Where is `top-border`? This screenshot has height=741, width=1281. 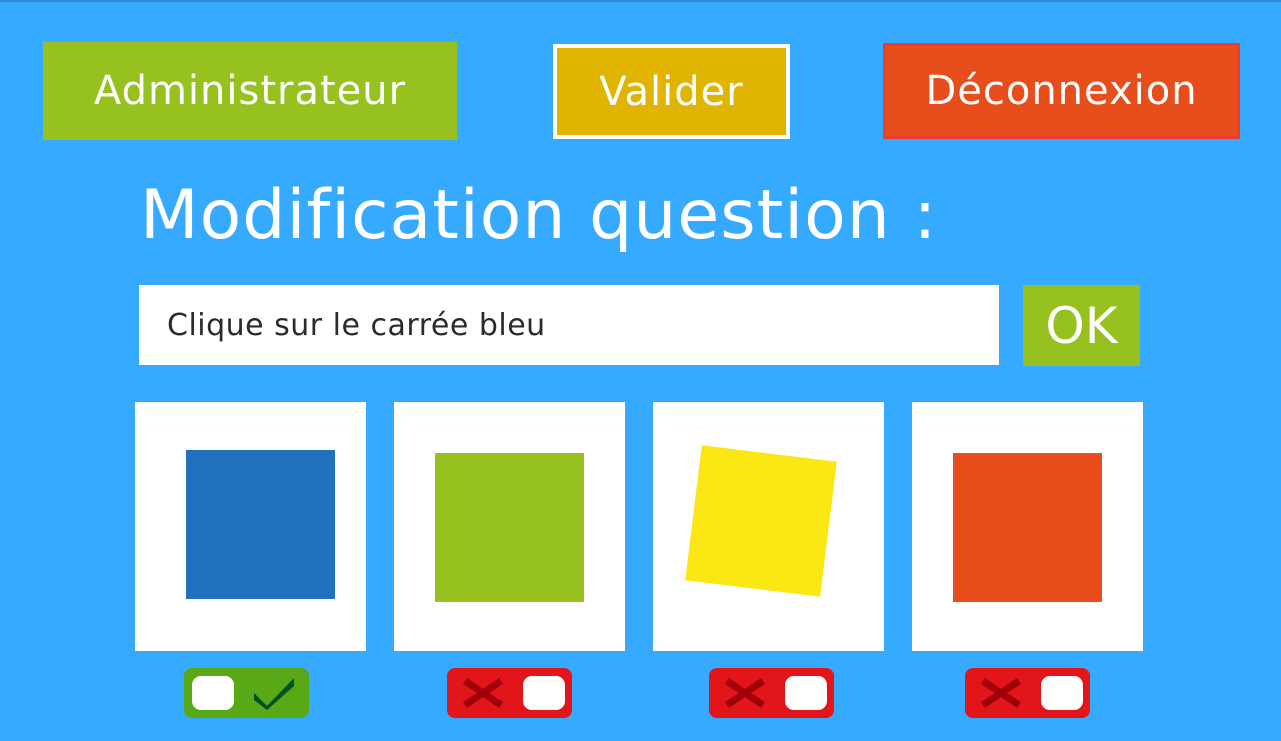 top-border is located at coordinates (640, 1).